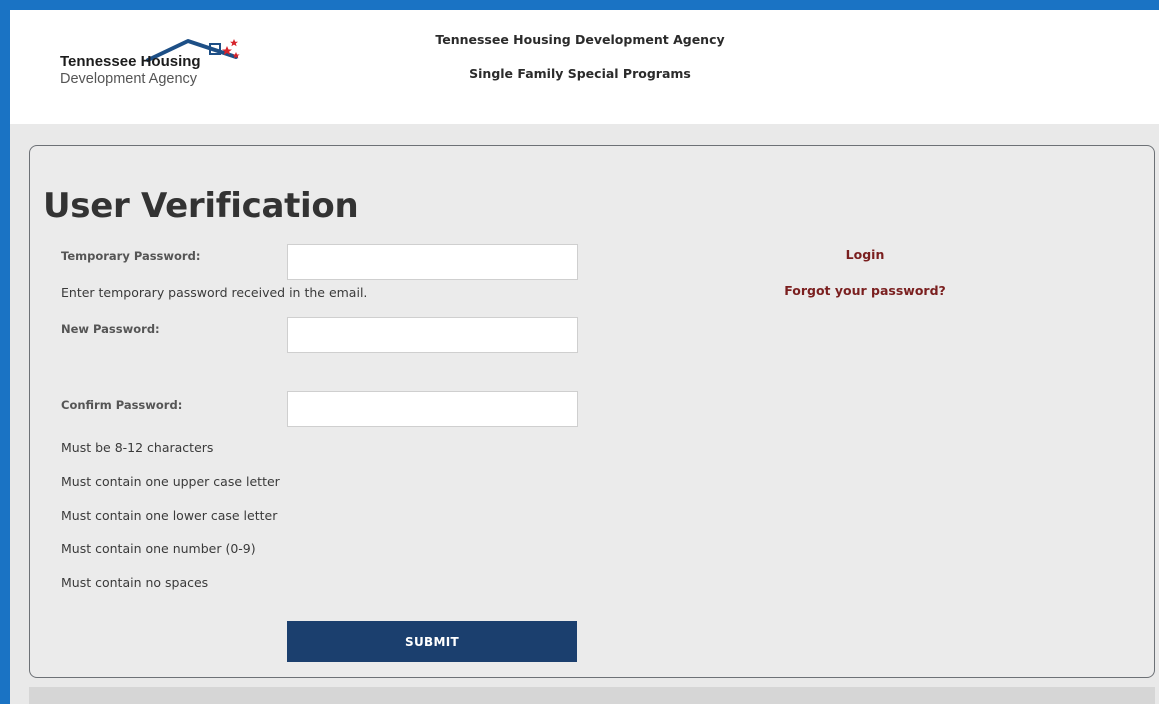 The image size is (1159, 704). What do you see at coordinates (865, 254) in the screenshot?
I see `login-link: Login` at bounding box center [865, 254].